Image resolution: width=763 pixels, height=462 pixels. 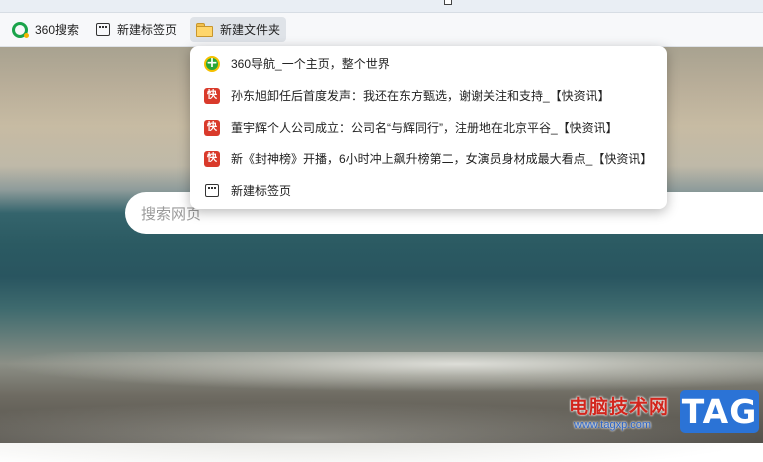 What do you see at coordinates (381, 6) in the screenshot?
I see `window-top-strip` at bounding box center [381, 6].